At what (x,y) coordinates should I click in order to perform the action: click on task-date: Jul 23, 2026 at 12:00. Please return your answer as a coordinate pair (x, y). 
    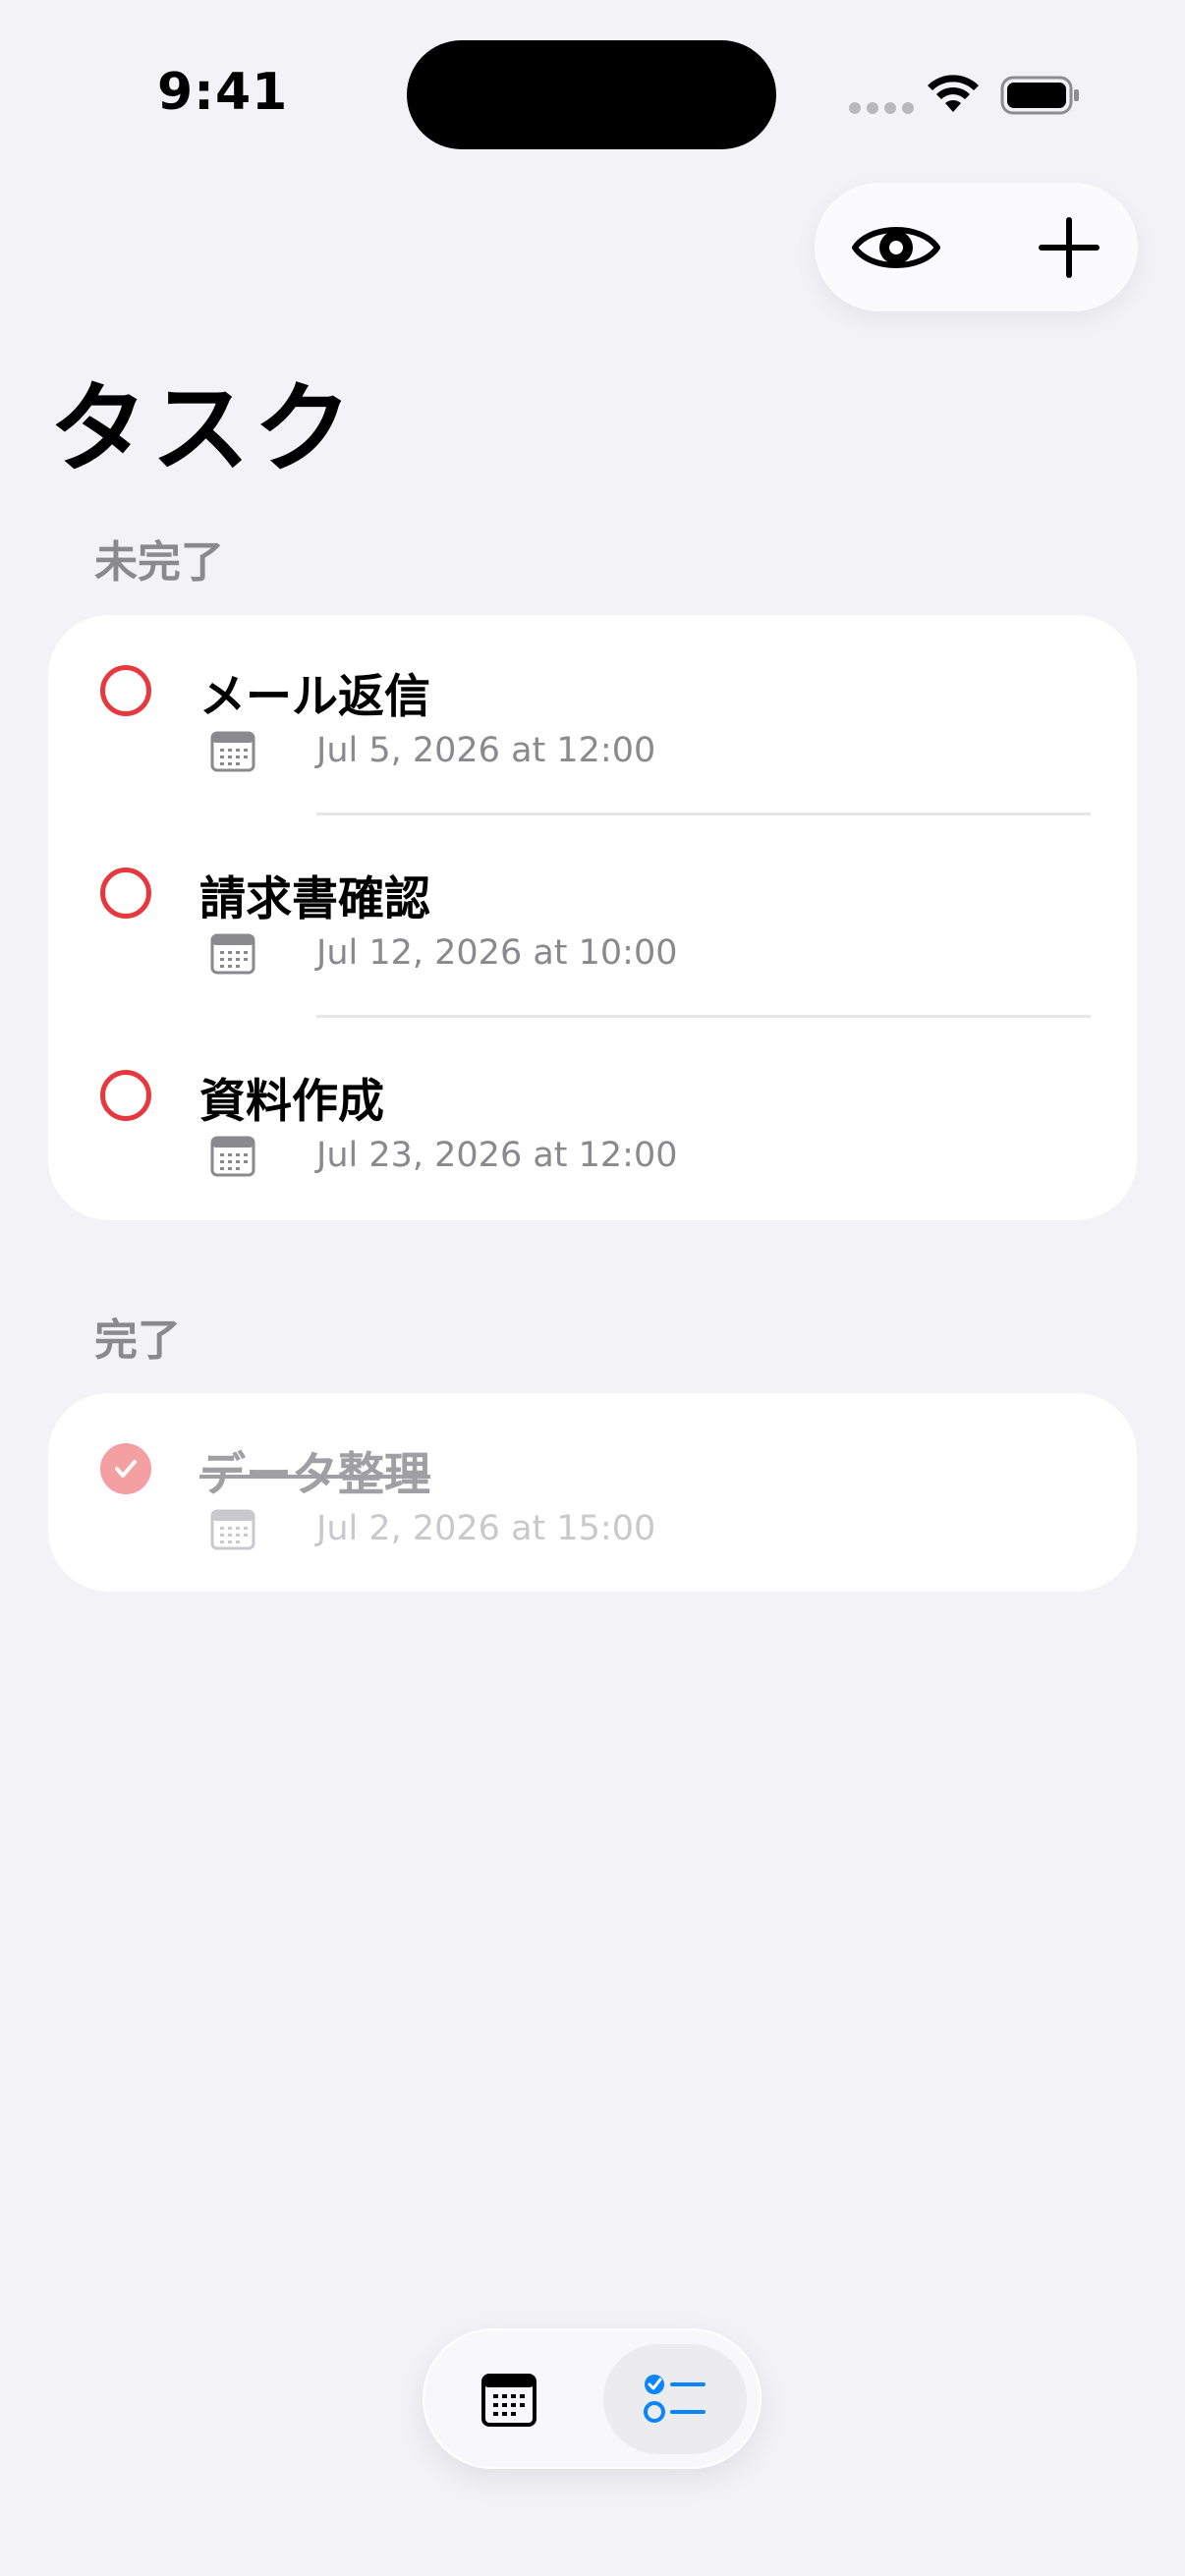
    Looking at the image, I should click on (497, 1155).